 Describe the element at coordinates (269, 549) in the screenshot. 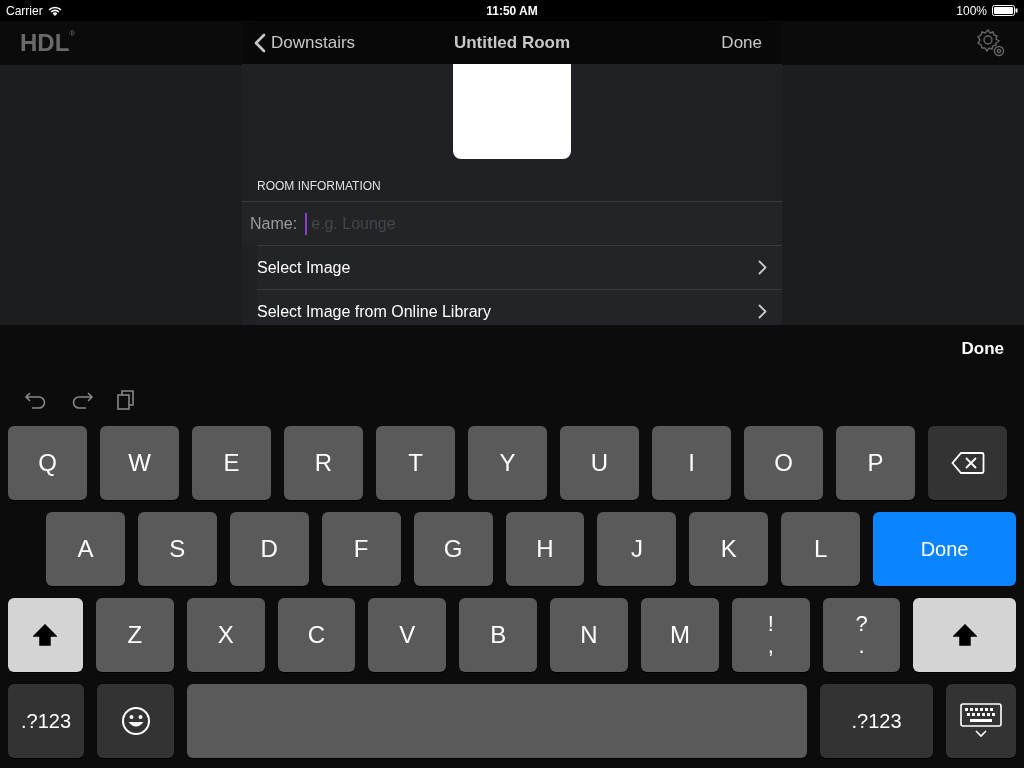

I see `letter-key: D` at that location.